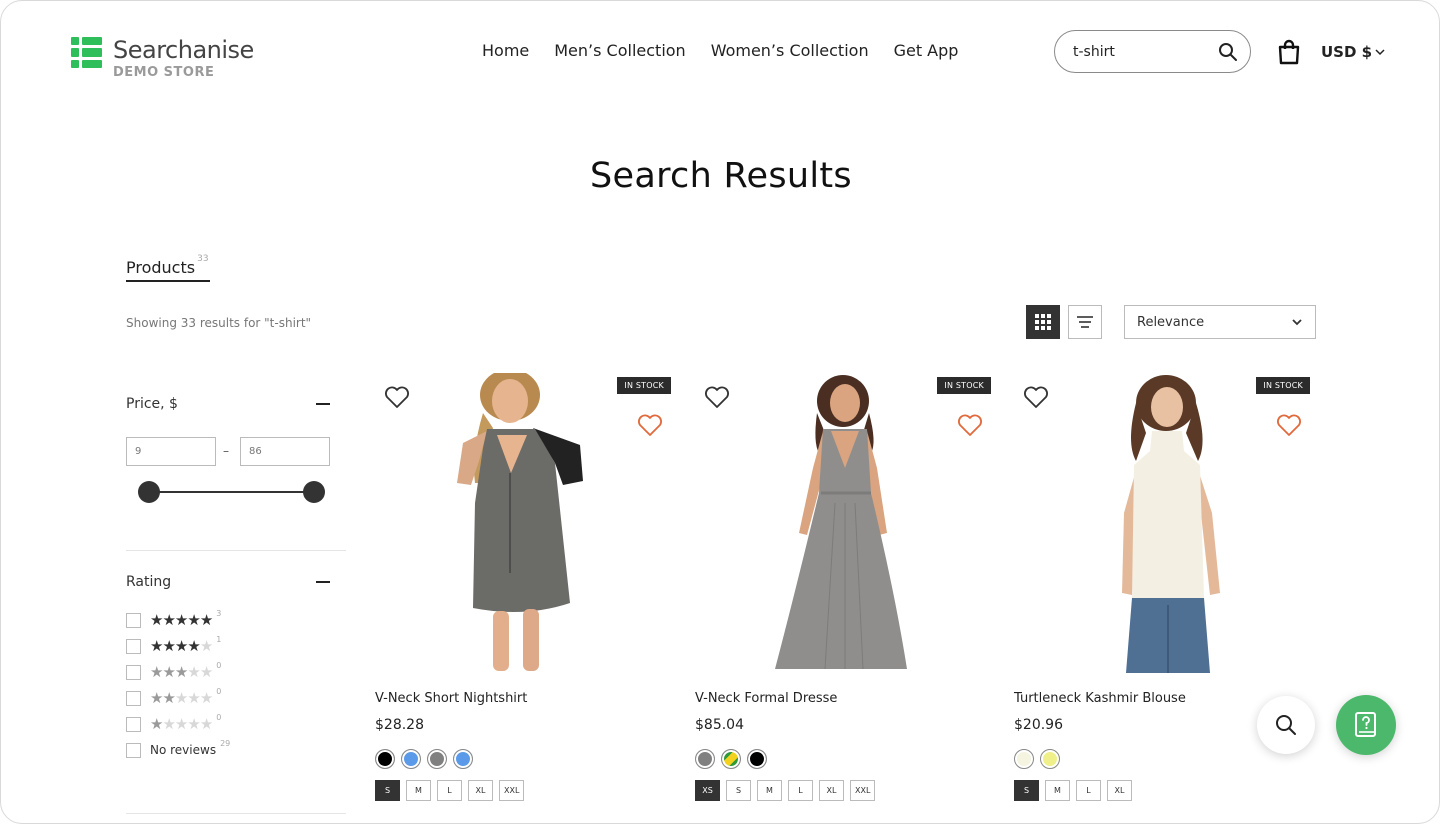 This screenshot has height=824, width=1440. Describe the element at coordinates (1171, 524) in the screenshot. I see `product-photo-blouse` at that location.